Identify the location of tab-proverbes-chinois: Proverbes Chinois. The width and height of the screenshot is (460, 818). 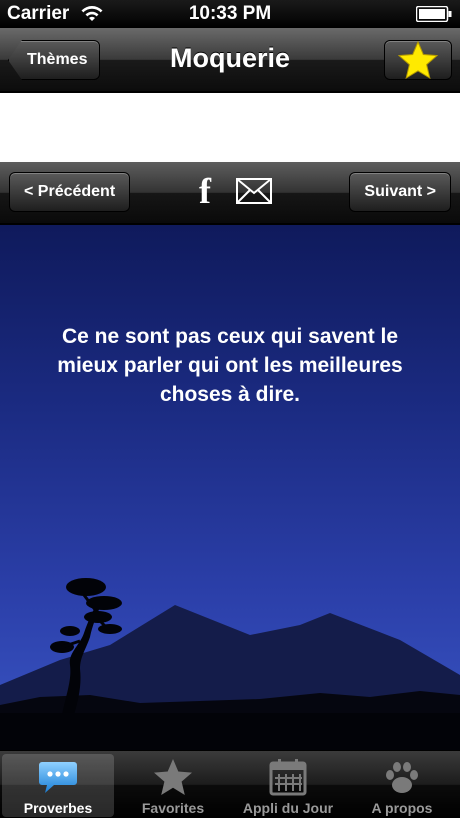
(58, 786).